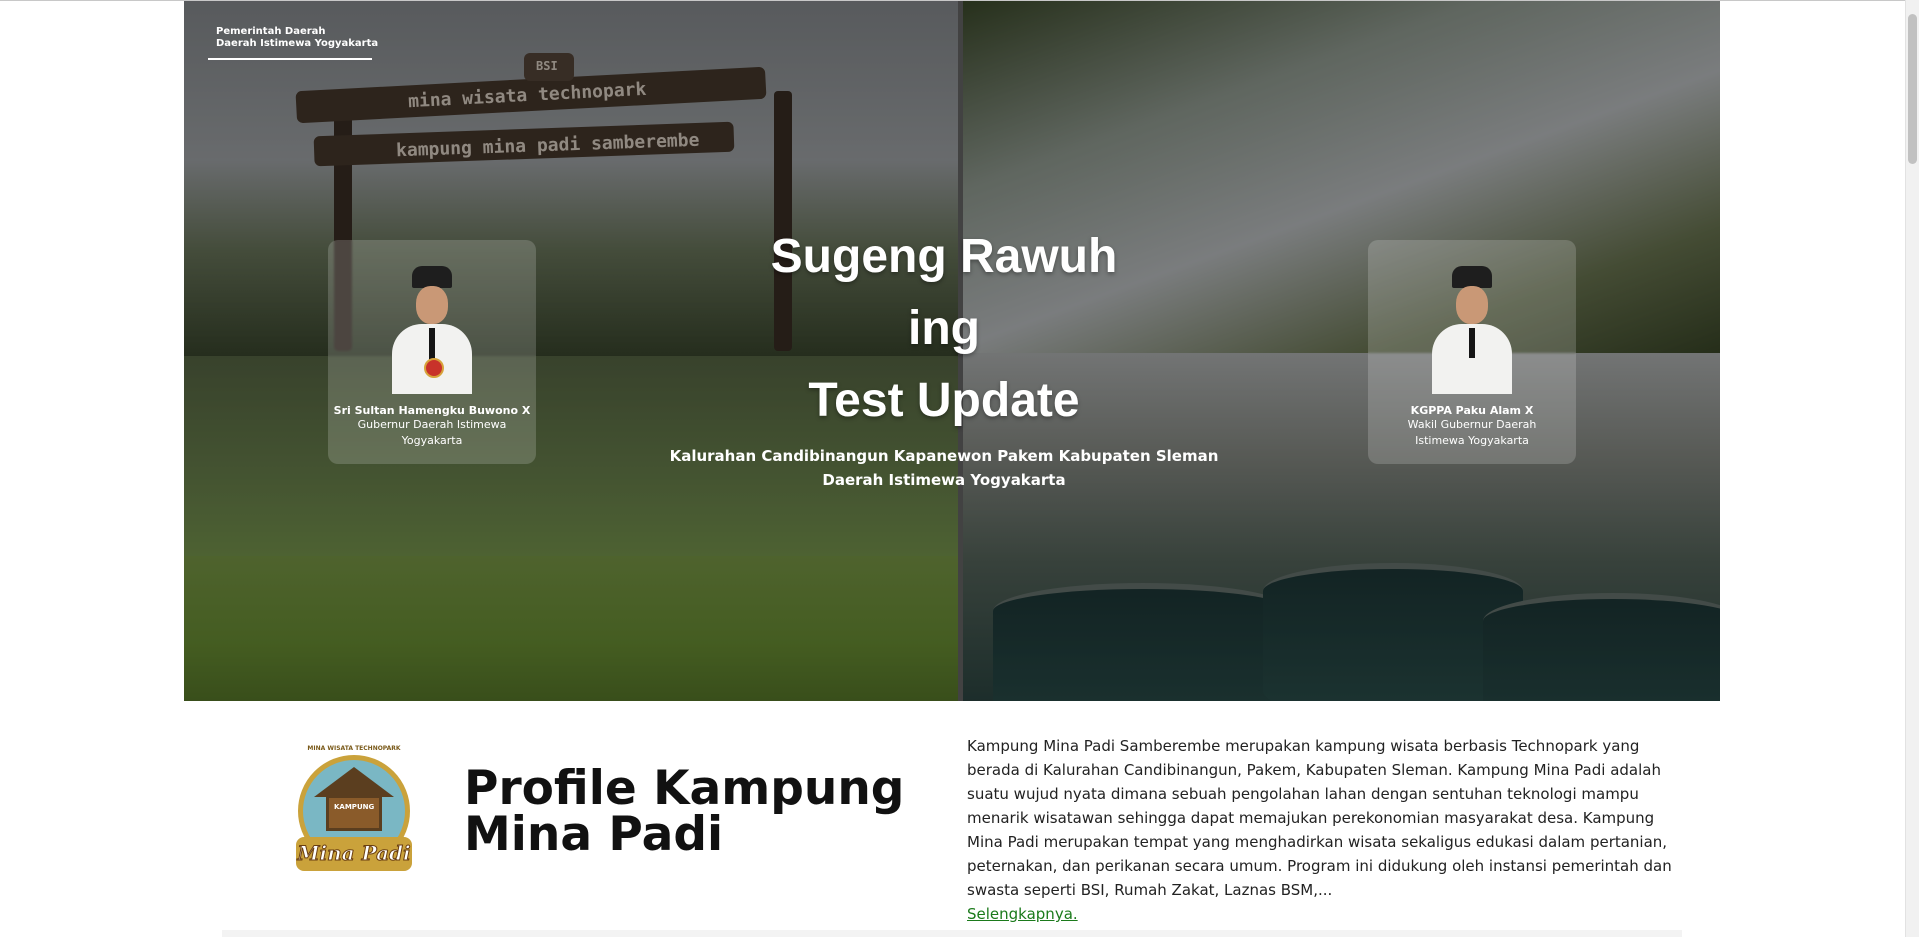 The image size is (1919, 937). Describe the element at coordinates (297, 43) in the screenshot. I see `gov-name-line2: Daerah Istimewa Yogyakarta` at that location.